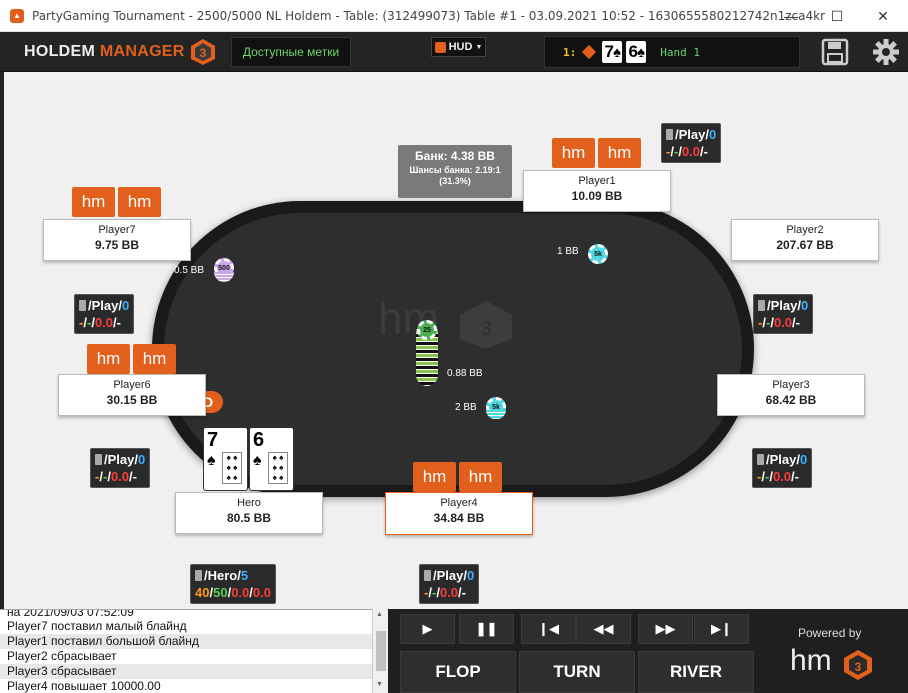  What do you see at coordinates (233, 584) in the screenshot?
I see `hud-stats-hero: /Hero/5 40/50/0.0/0.0` at bounding box center [233, 584].